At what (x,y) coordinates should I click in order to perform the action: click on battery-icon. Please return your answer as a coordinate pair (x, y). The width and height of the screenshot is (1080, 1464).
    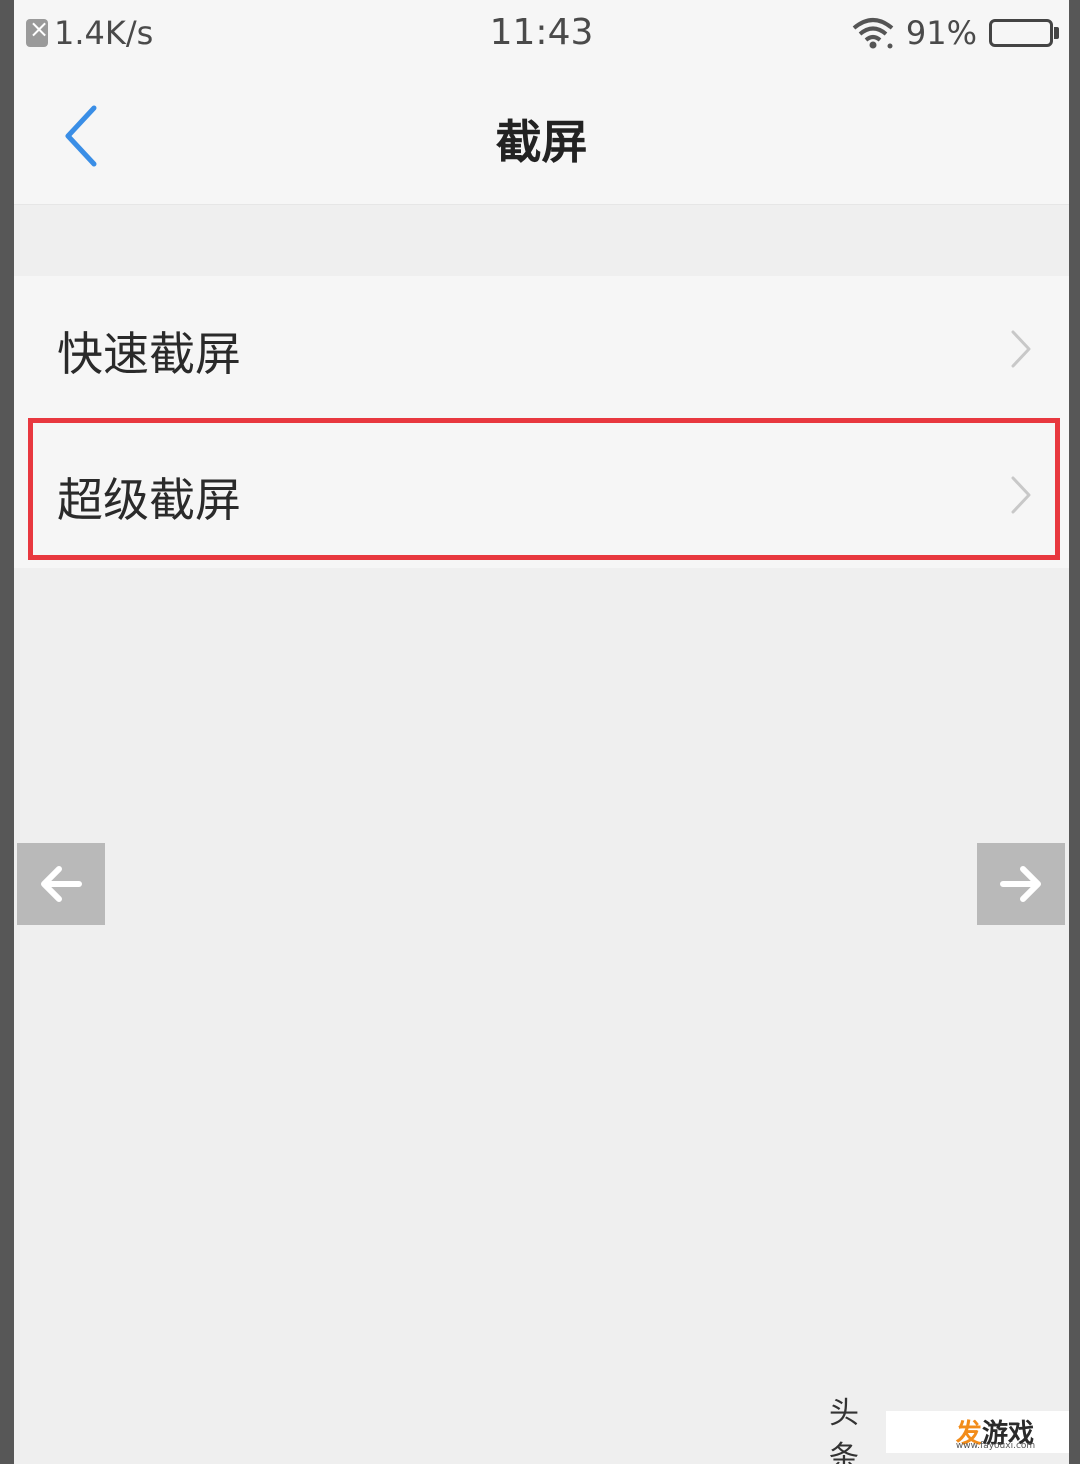
    Looking at the image, I should click on (1024, 33).